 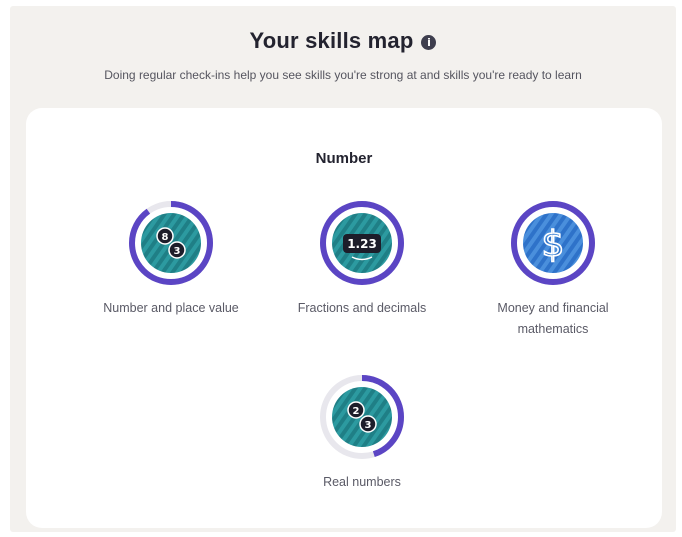 What do you see at coordinates (331, 40) in the screenshot?
I see `page-title: Your skills map` at bounding box center [331, 40].